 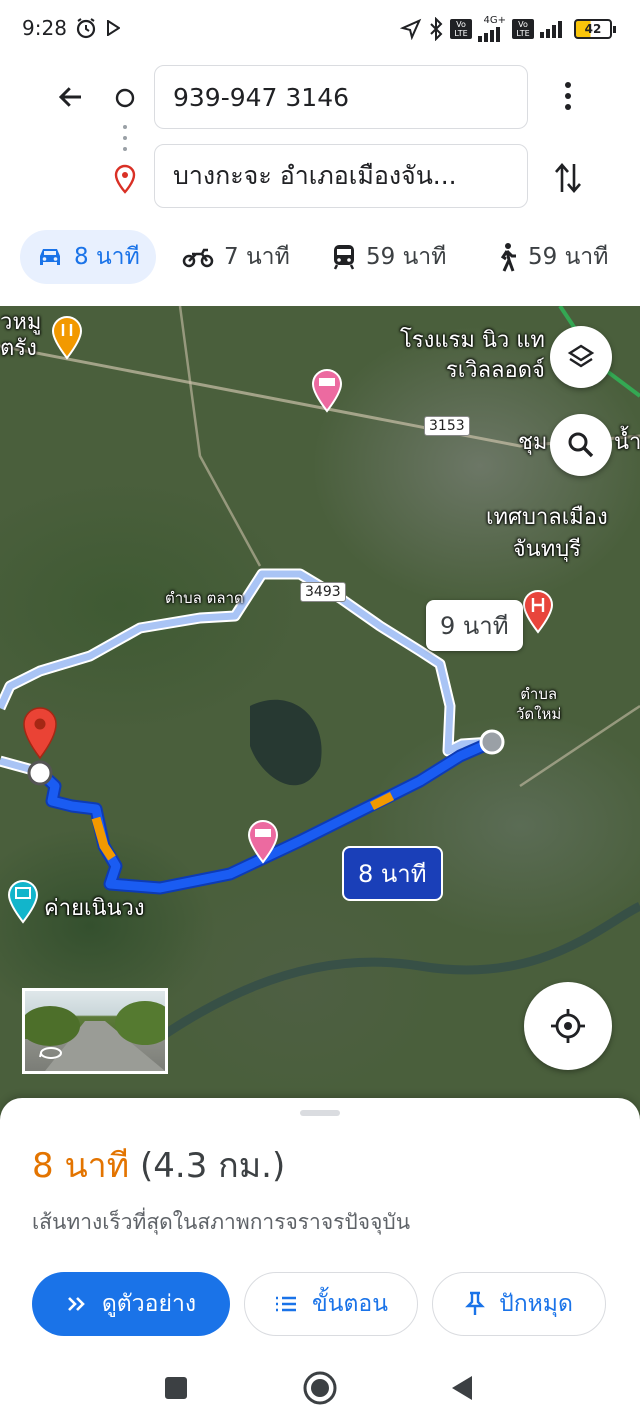 I want to click on route-summary: 8 นาที (4.3 กม.), so click(x=158, y=1165).